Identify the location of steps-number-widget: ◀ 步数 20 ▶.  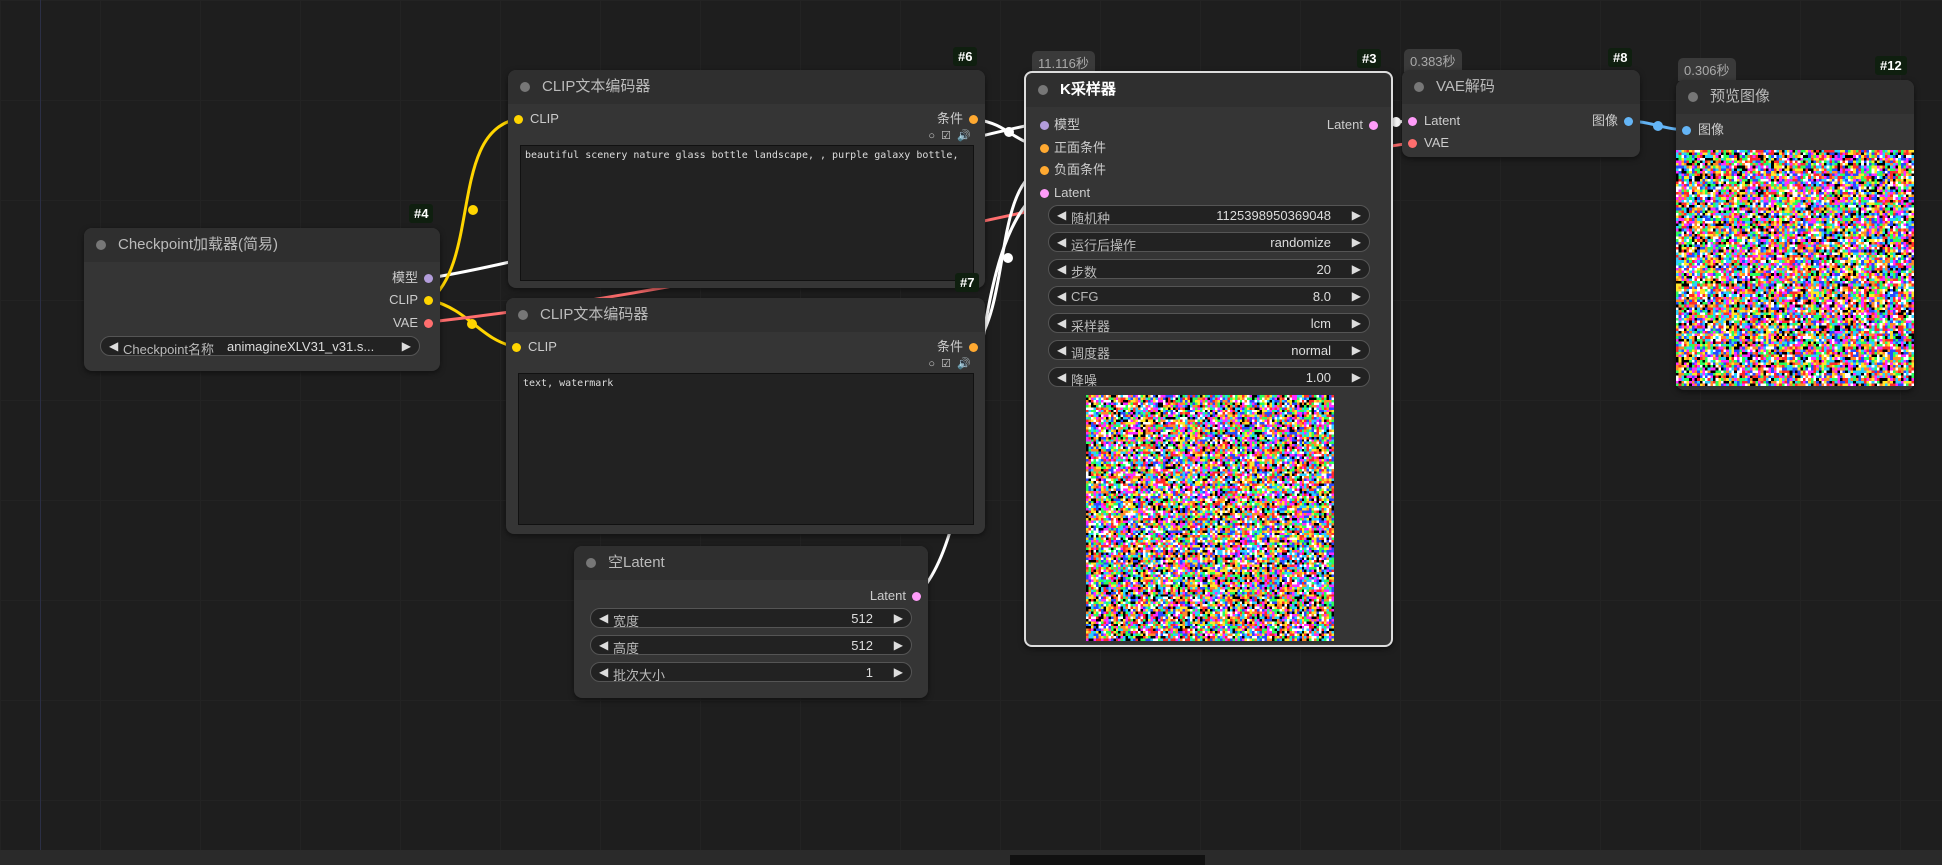
(1209, 269).